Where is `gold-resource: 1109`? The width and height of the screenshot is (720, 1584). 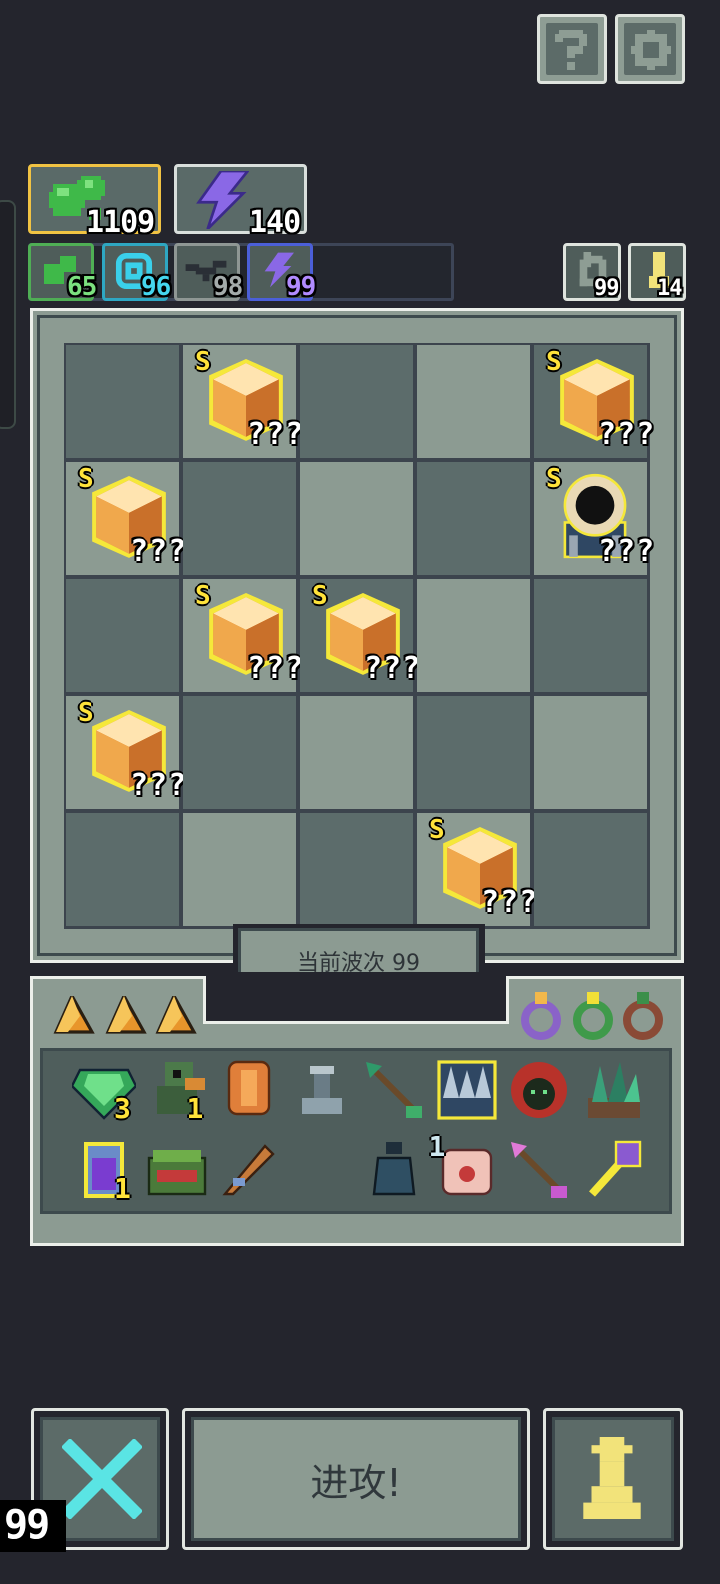
gold-resource: 1109 is located at coordinates (94, 202).